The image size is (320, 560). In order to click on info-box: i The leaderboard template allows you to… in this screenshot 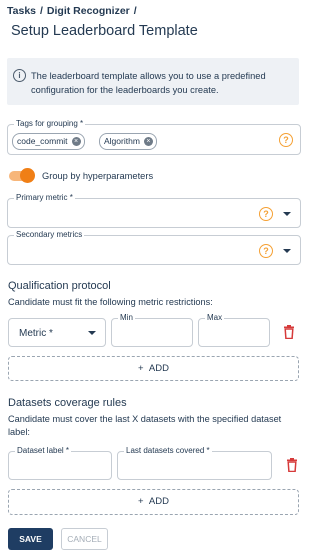, I will do `click(153, 81)`.